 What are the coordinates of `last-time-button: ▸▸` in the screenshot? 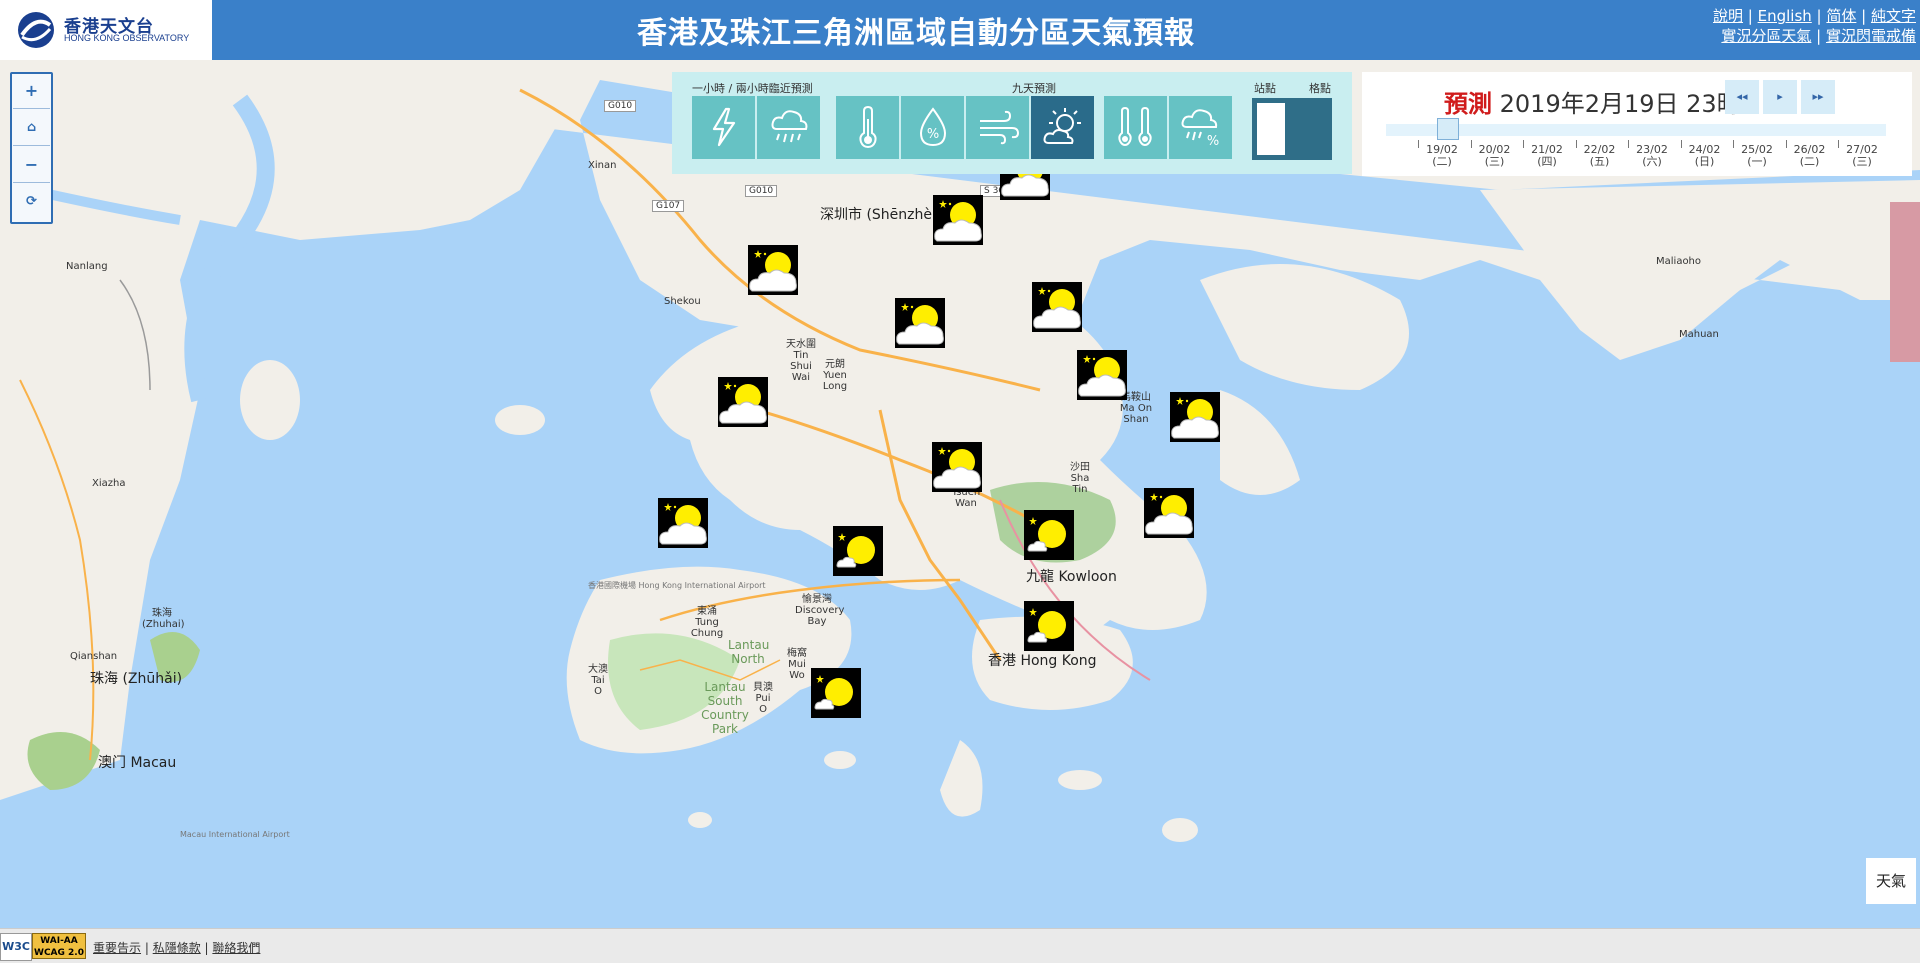 It's located at (1818, 97).